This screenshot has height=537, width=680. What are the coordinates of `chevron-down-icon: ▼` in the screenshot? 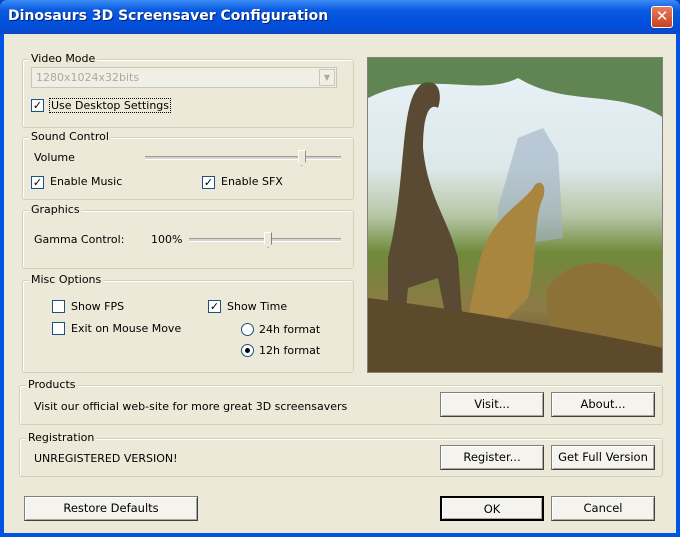 It's located at (327, 77).